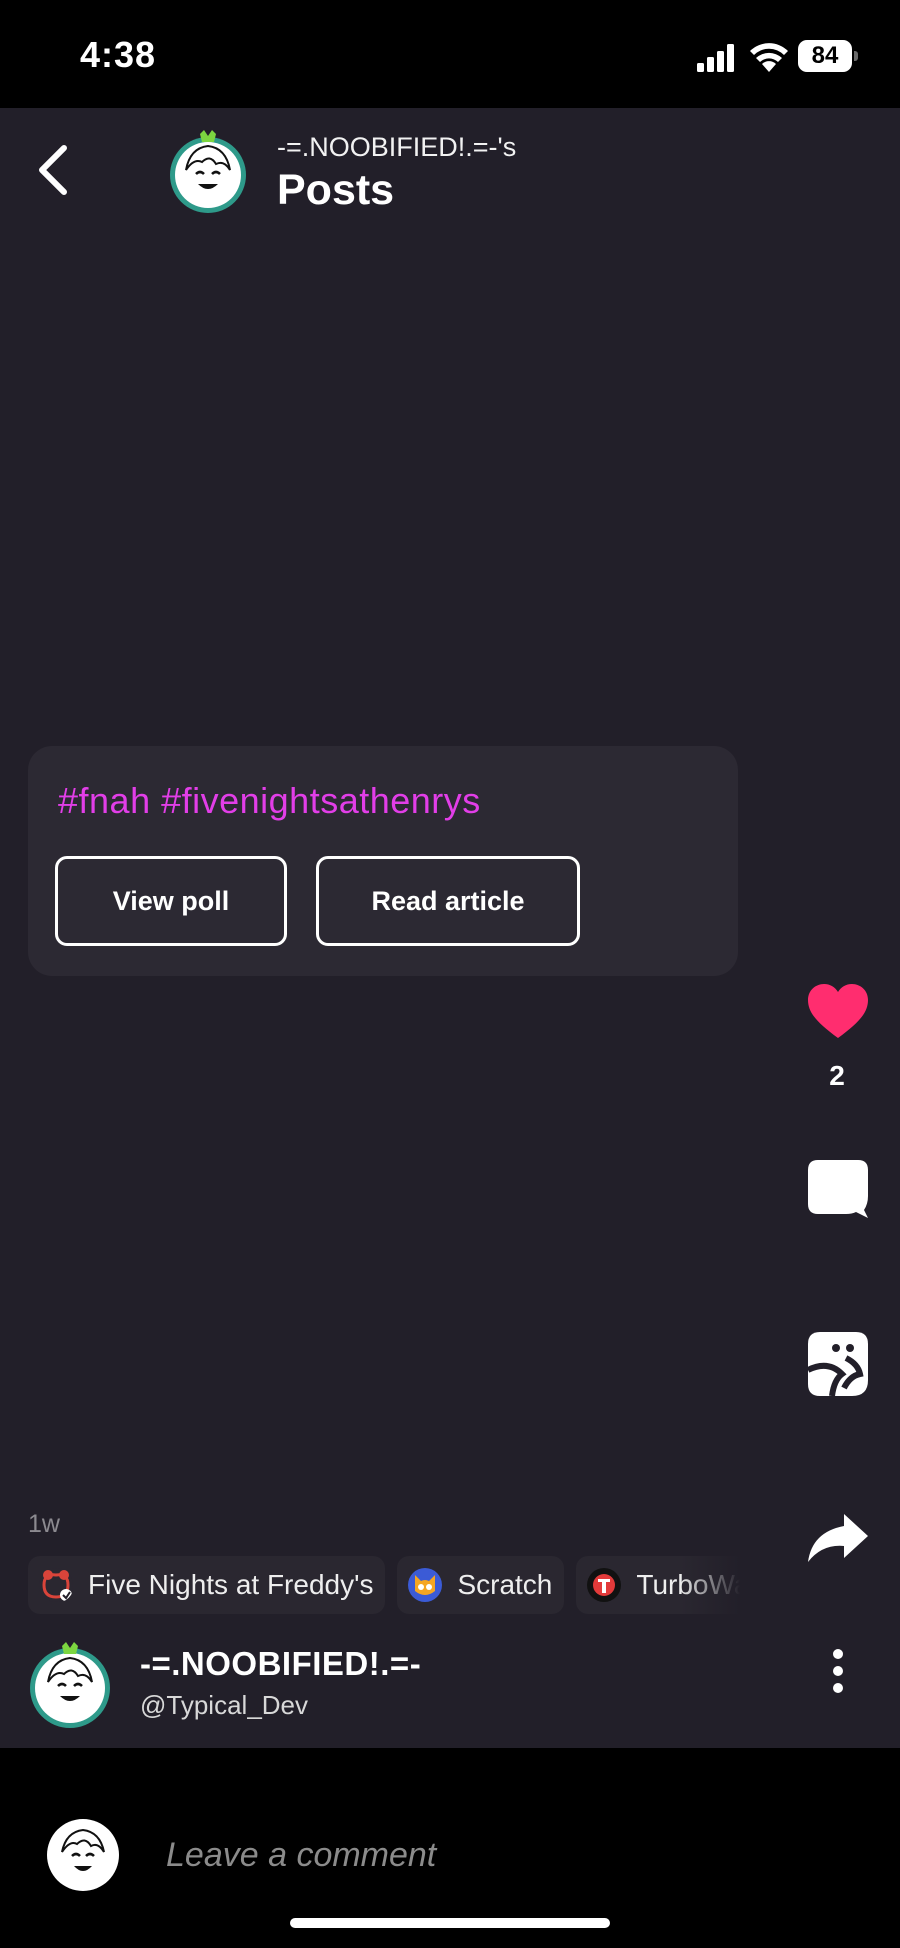 The height and width of the screenshot is (1948, 900). Describe the element at coordinates (208, 172) in the screenshot. I see `avatar-icon` at that location.